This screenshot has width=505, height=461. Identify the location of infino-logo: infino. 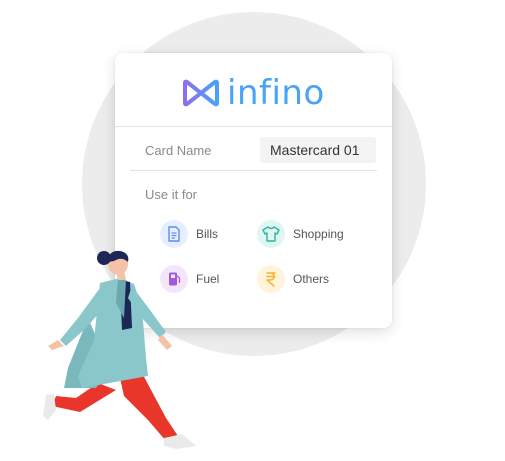
(253, 93).